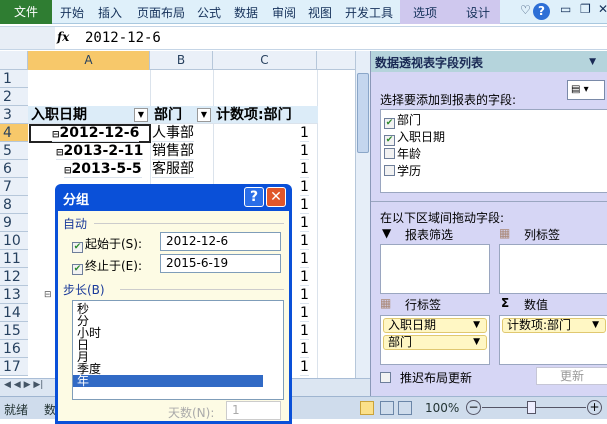 The height and width of the screenshot is (424, 607). What do you see at coordinates (178, 321) in the screenshot?
I see `step-option: 分` at bounding box center [178, 321].